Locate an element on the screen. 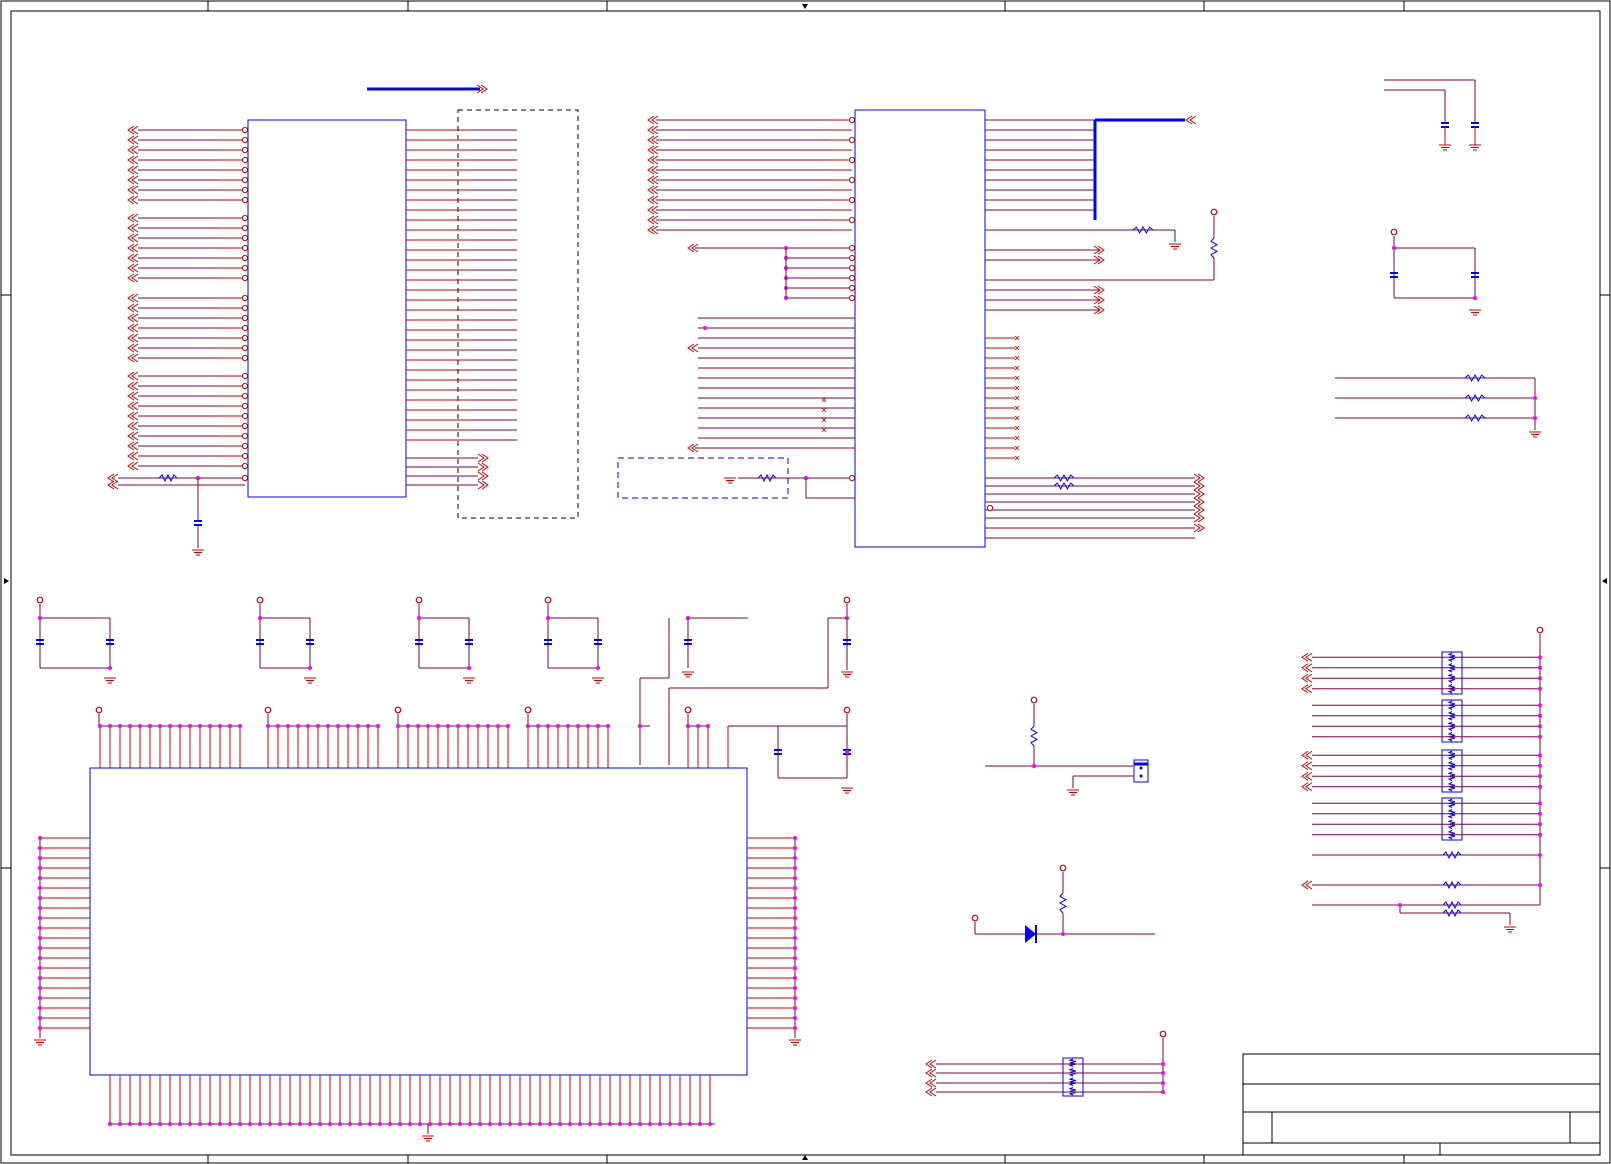 This screenshot has width=1611, height=1164. ic-u1-body is located at coordinates (327, 308).